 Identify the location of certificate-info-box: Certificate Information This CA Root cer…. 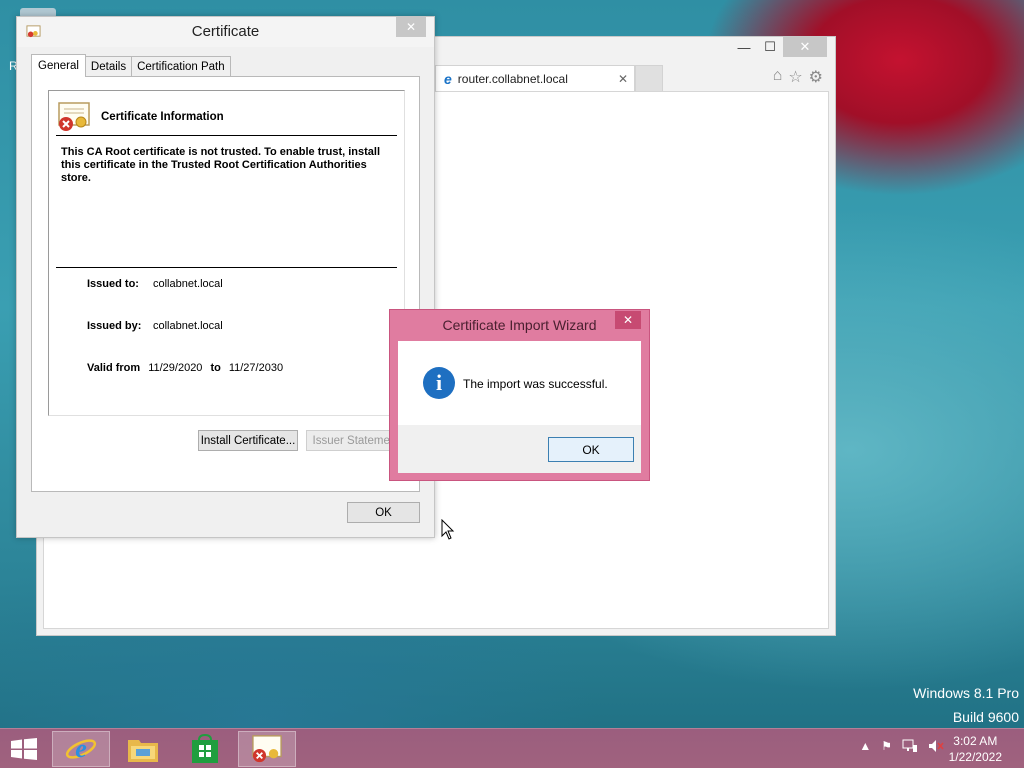
(226, 253).